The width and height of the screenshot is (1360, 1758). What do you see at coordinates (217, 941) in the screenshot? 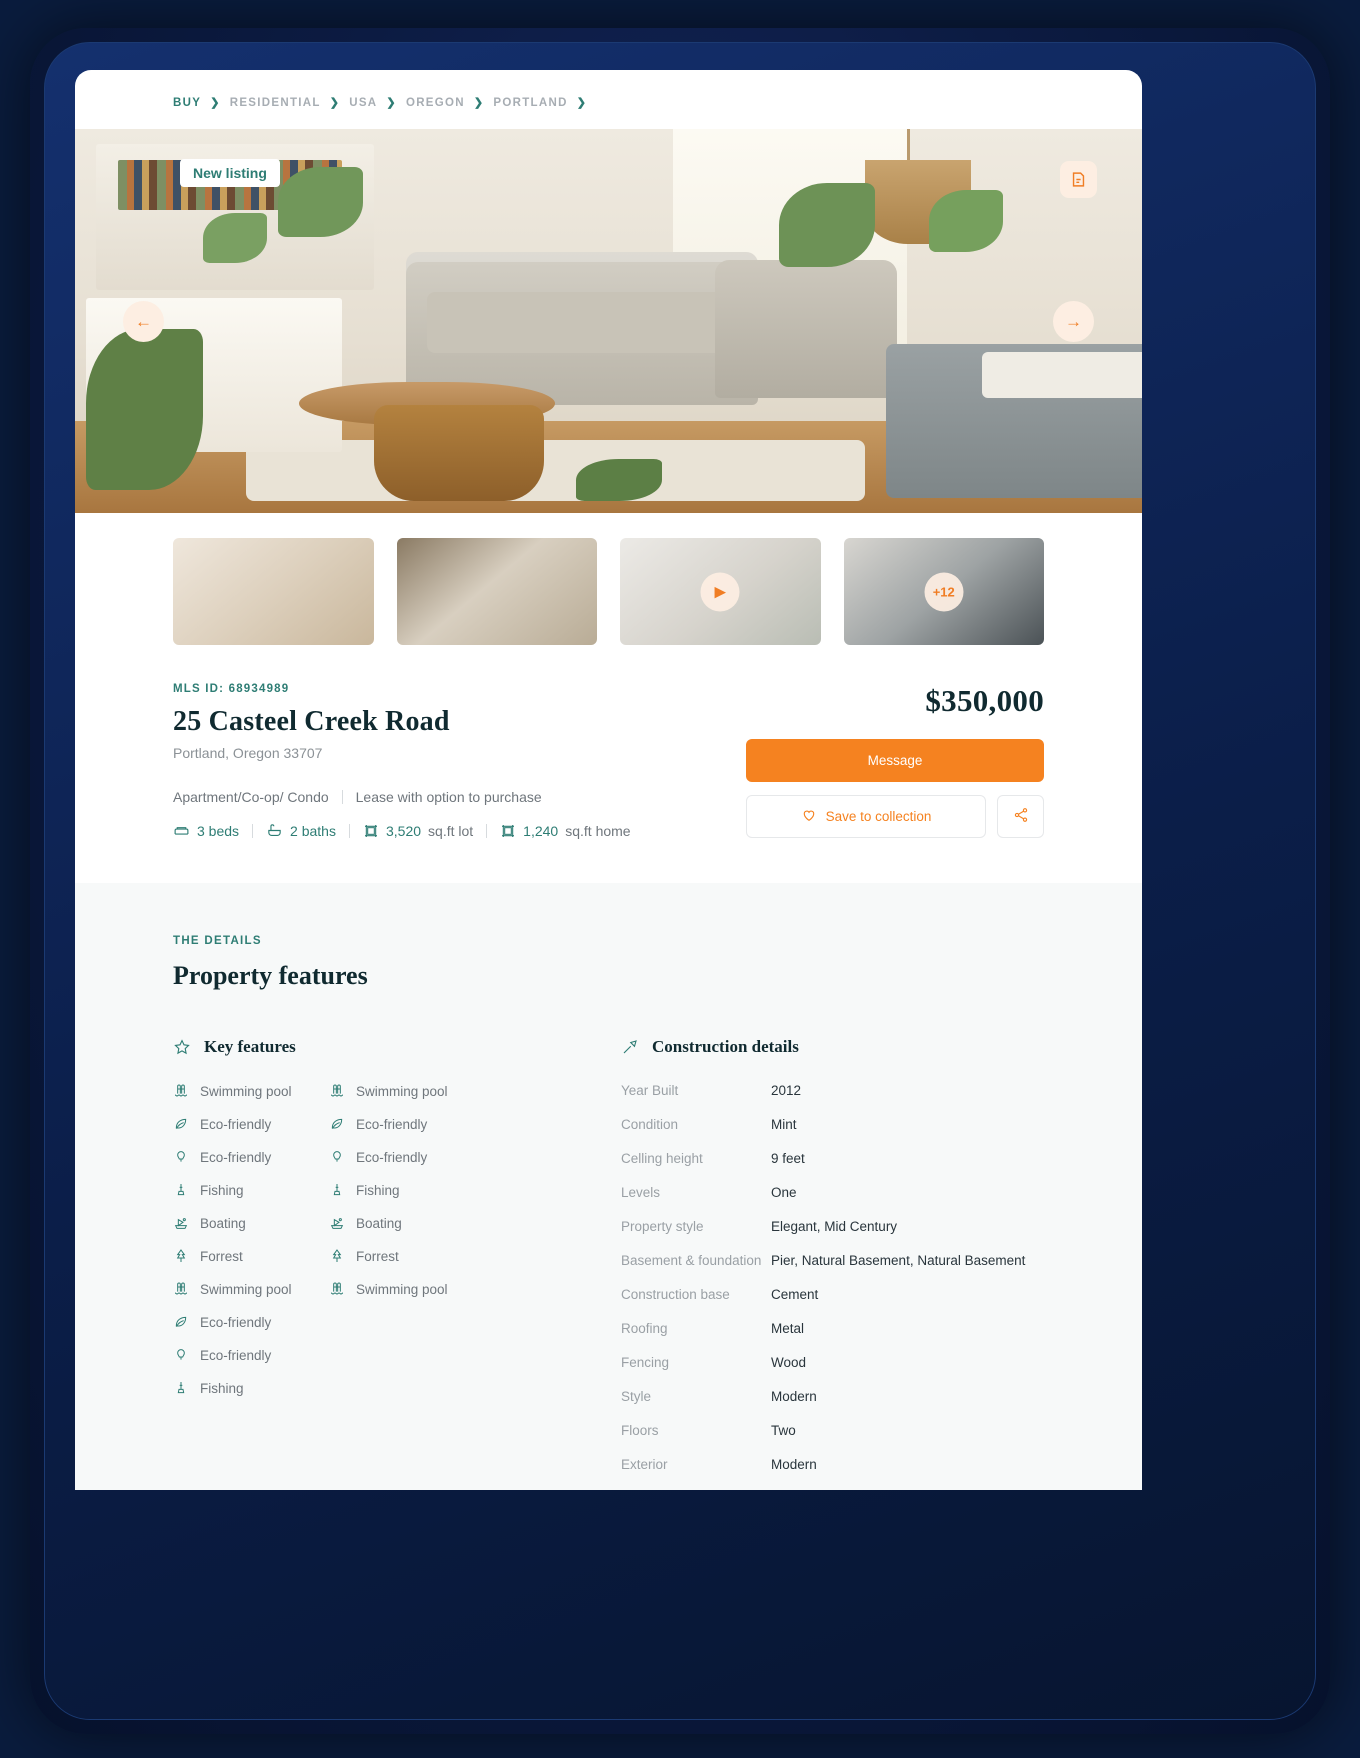
I see `section-eyebrow: THE DETAILS` at bounding box center [217, 941].